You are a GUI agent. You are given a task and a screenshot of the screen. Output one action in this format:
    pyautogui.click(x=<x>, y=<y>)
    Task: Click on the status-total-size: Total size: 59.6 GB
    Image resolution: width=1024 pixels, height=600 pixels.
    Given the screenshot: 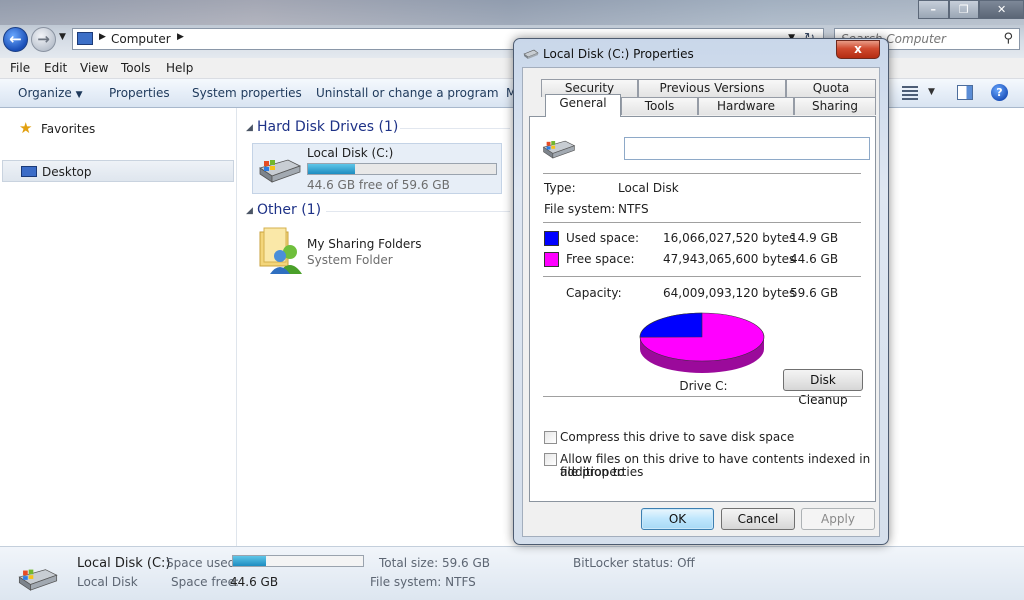 What is the action you would take?
    pyautogui.click(x=435, y=563)
    